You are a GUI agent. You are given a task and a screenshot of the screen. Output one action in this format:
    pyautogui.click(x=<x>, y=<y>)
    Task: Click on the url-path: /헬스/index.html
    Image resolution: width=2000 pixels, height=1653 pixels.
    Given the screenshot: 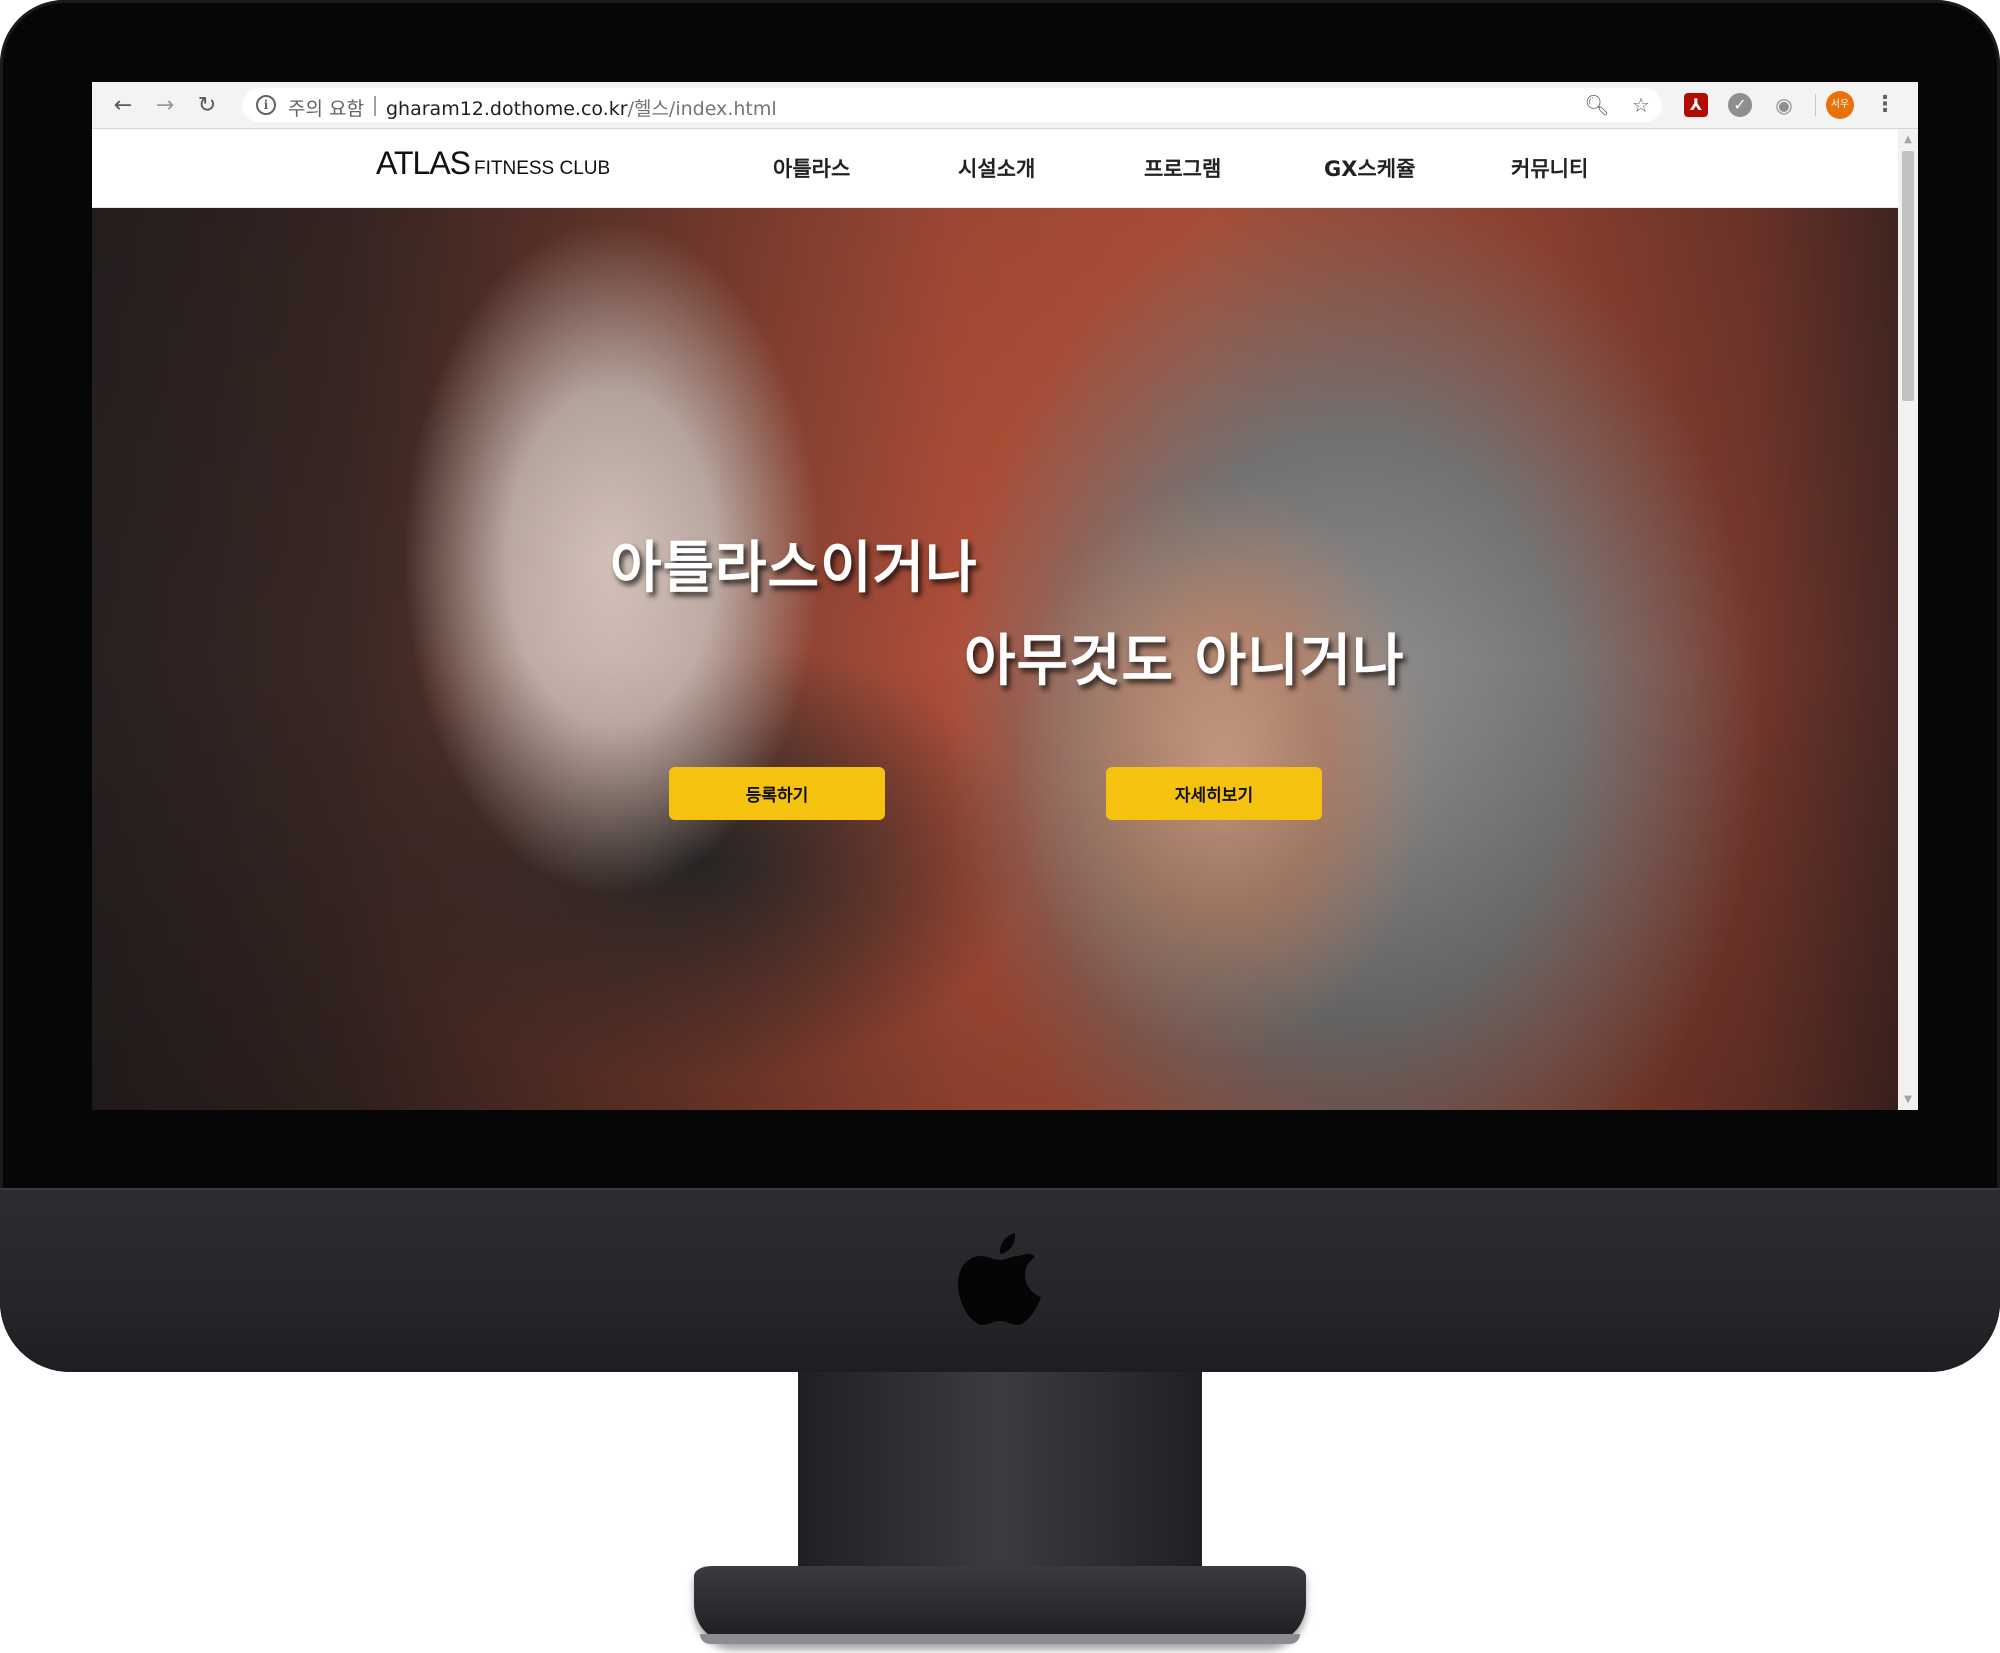 What is the action you would take?
    pyautogui.click(x=702, y=109)
    